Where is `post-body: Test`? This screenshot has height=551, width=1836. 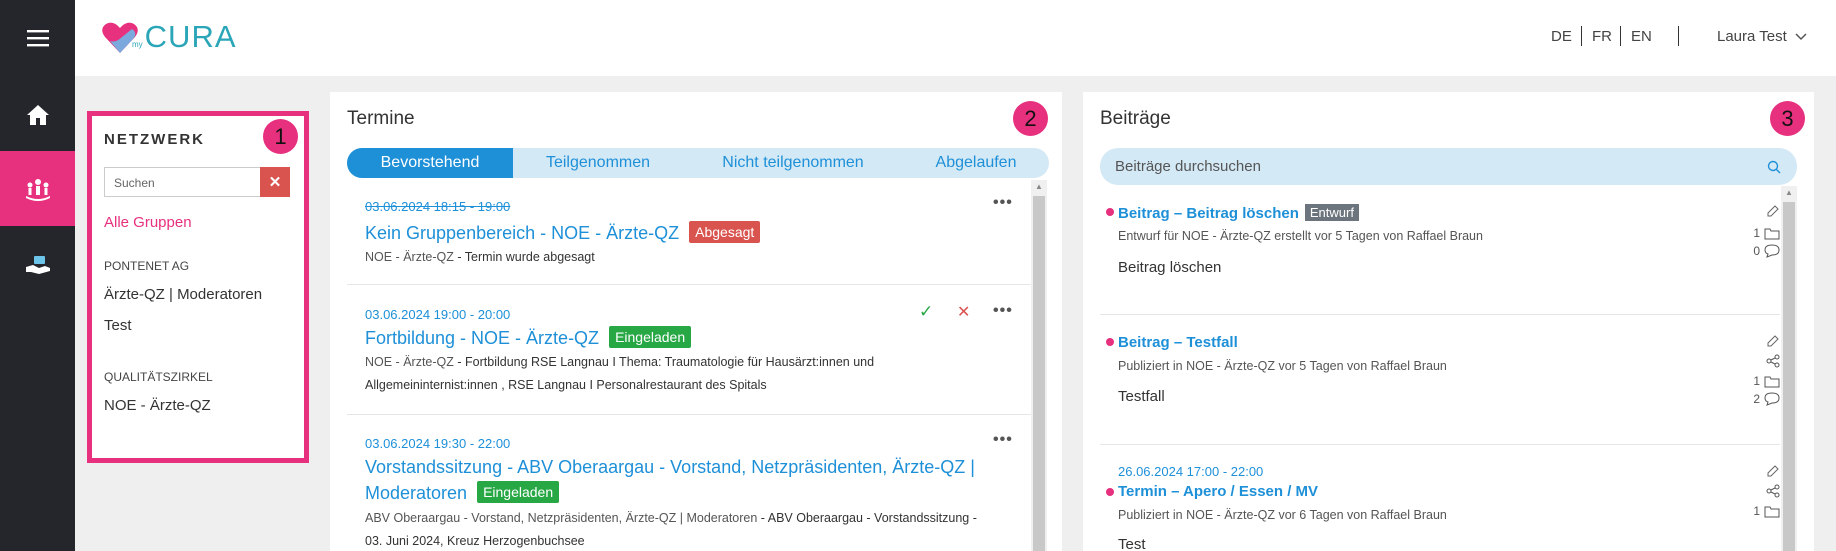 post-body: Test is located at coordinates (1132, 543).